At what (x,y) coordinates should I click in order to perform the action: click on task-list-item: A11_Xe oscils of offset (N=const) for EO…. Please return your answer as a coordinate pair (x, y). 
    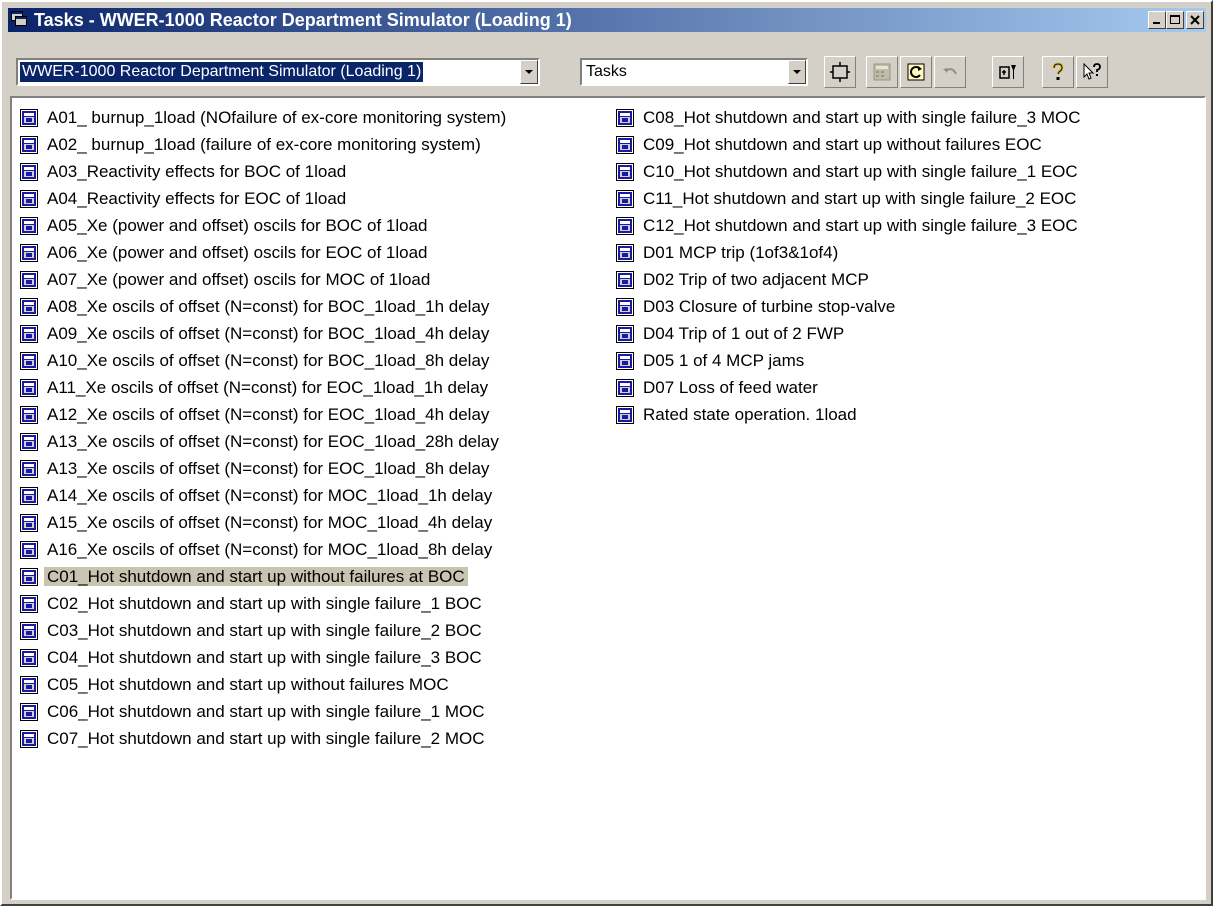
    Looking at the image, I should click on (262, 387).